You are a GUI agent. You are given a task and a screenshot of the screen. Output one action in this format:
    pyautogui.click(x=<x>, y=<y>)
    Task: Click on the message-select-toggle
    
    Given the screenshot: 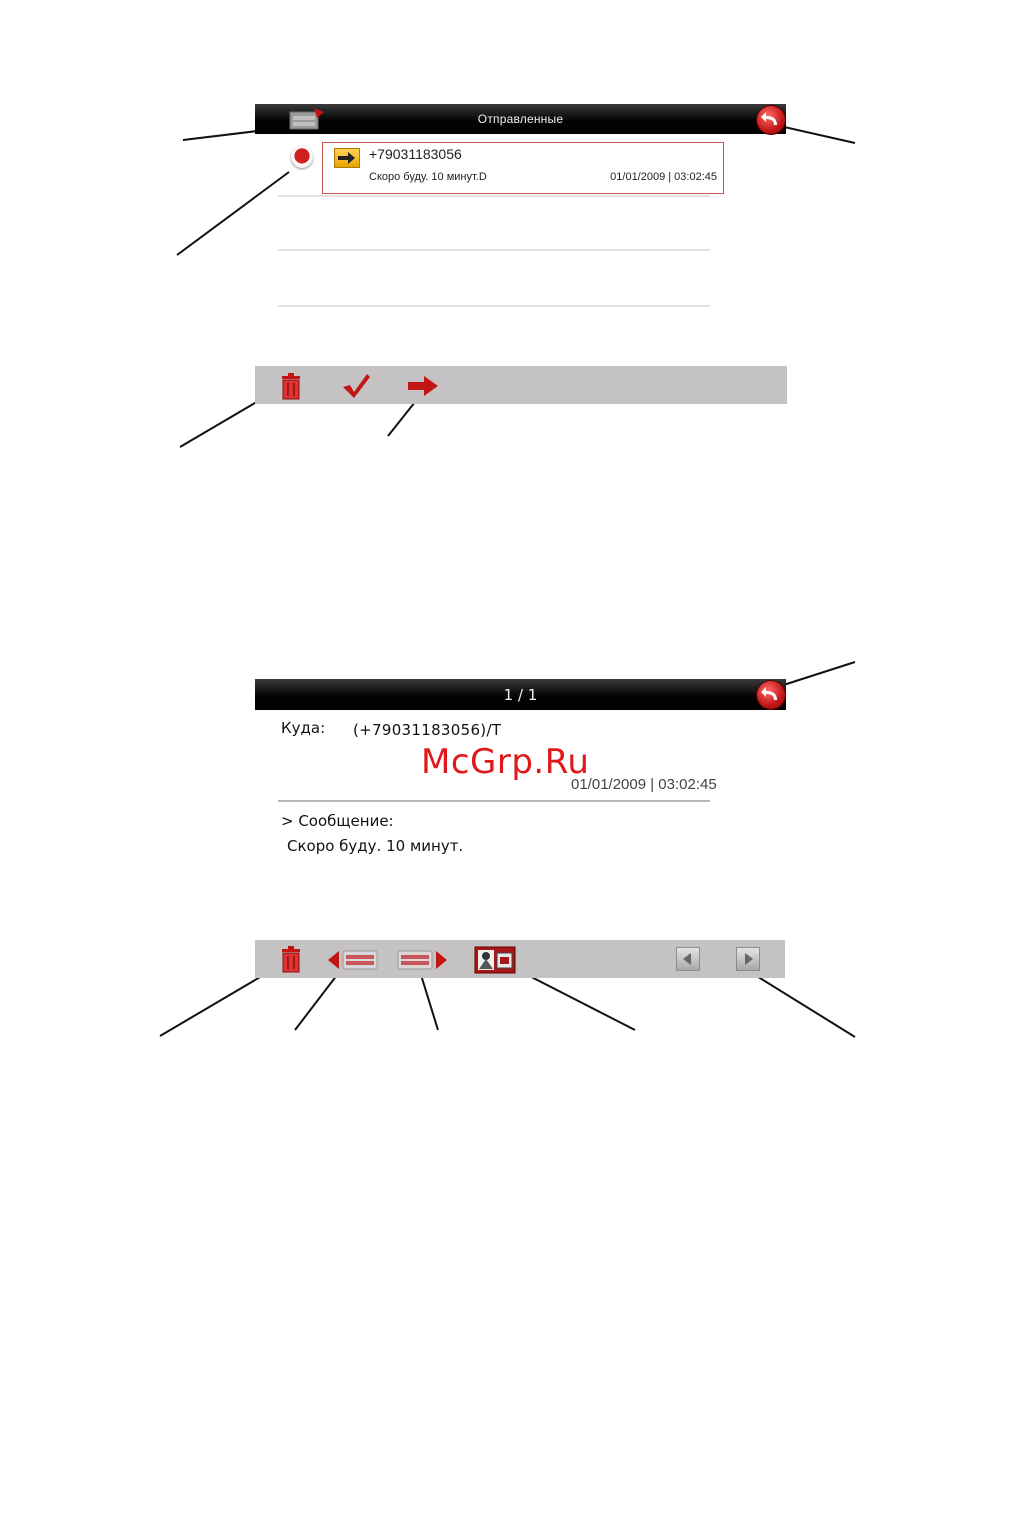 What is the action you would take?
    pyautogui.click(x=302, y=157)
    